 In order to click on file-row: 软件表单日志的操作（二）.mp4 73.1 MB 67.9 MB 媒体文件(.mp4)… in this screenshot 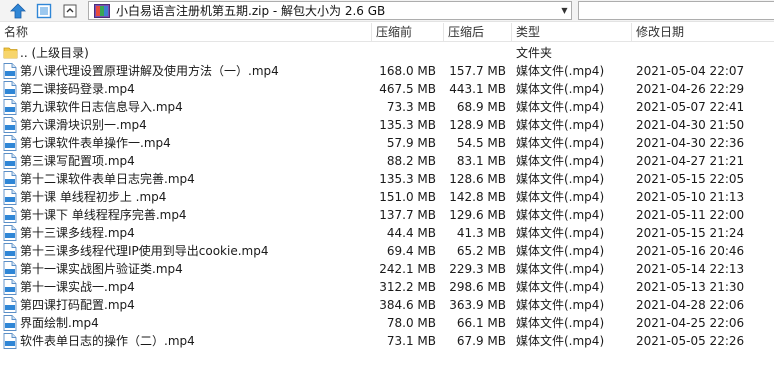, I will do `click(387, 341)`.